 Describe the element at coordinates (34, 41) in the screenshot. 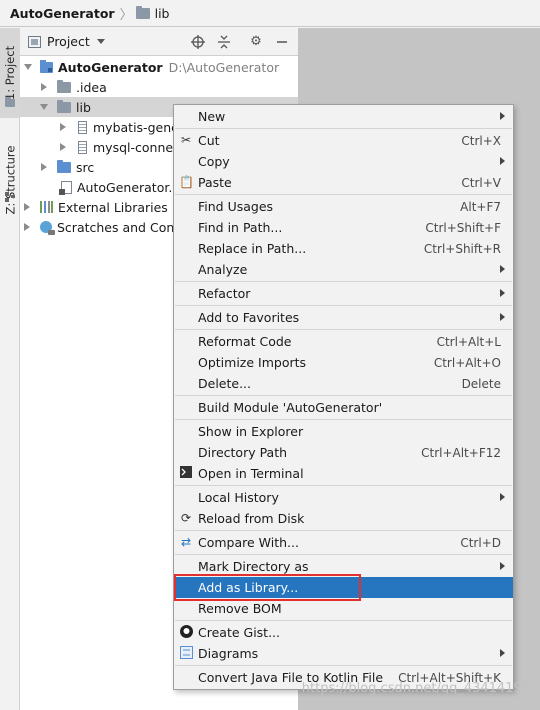

I see `project-view-icon` at that location.